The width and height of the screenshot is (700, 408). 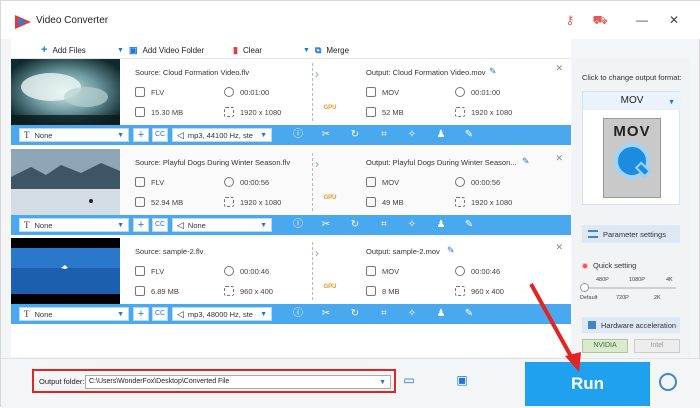 What do you see at coordinates (602, 280) in the screenshot?
I see `res-label-480p: 480P` at bounding box center [602, 280].